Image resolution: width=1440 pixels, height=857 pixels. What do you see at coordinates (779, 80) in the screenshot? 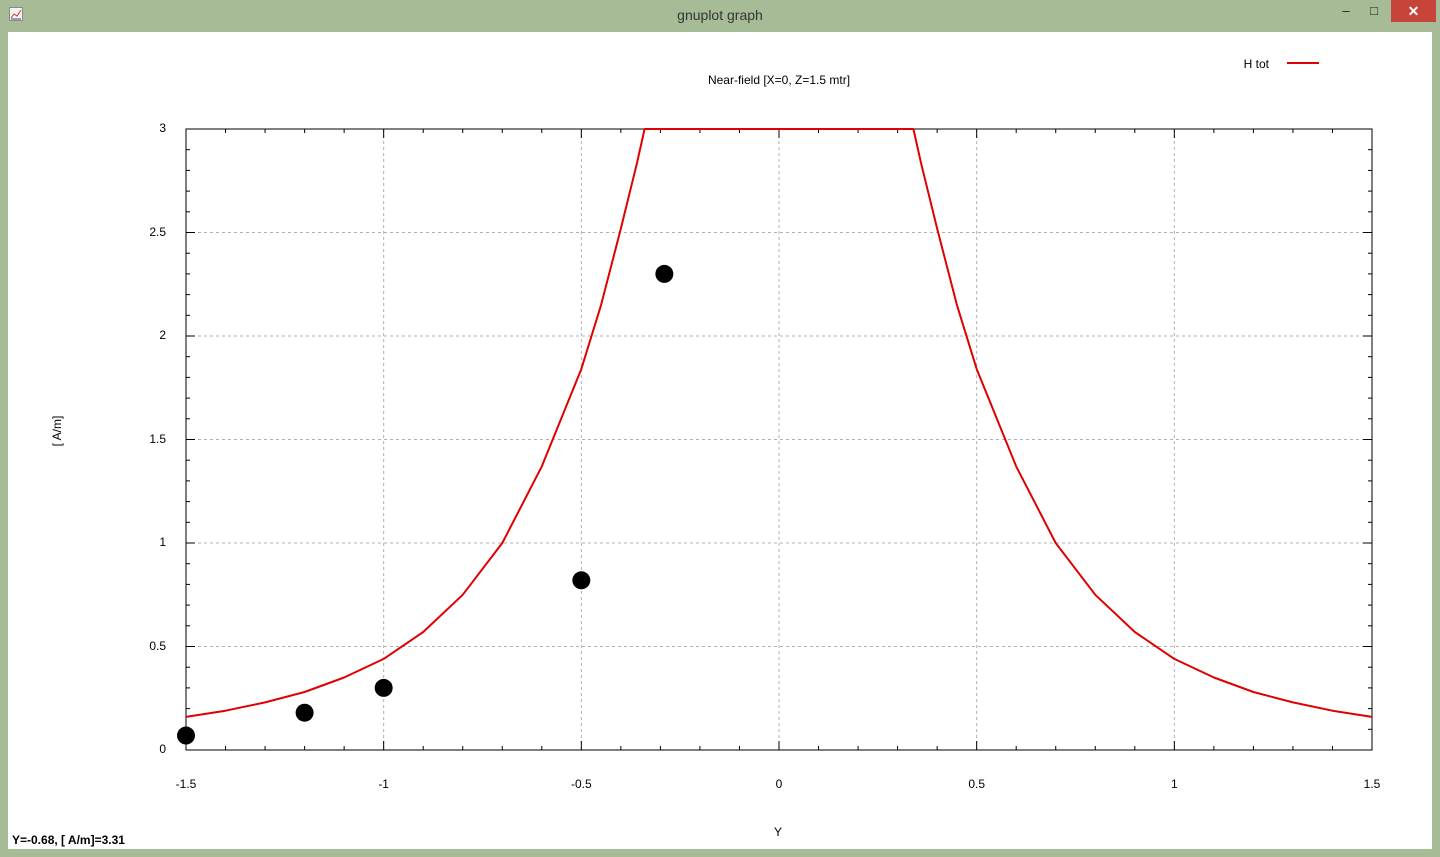
I see `chart-title: Near-field [X=0, Z=1.5 mtr]` at bounding box center [779, 80].